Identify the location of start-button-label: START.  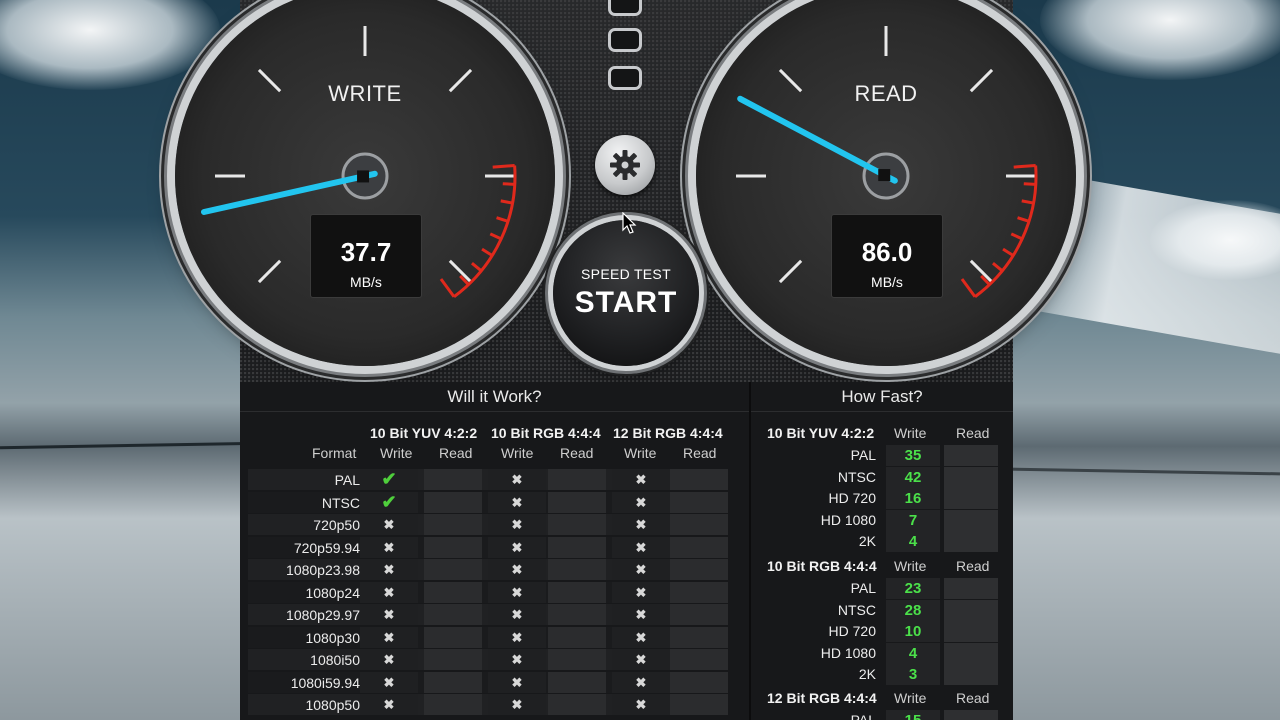
(626, 302).